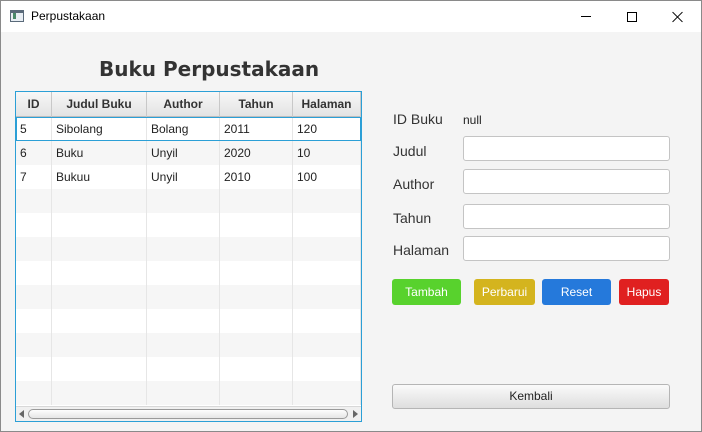  Describe the element at coordinates (21, 414) in the screenshot. I see `scroll-left-arrow-icon` at that location.